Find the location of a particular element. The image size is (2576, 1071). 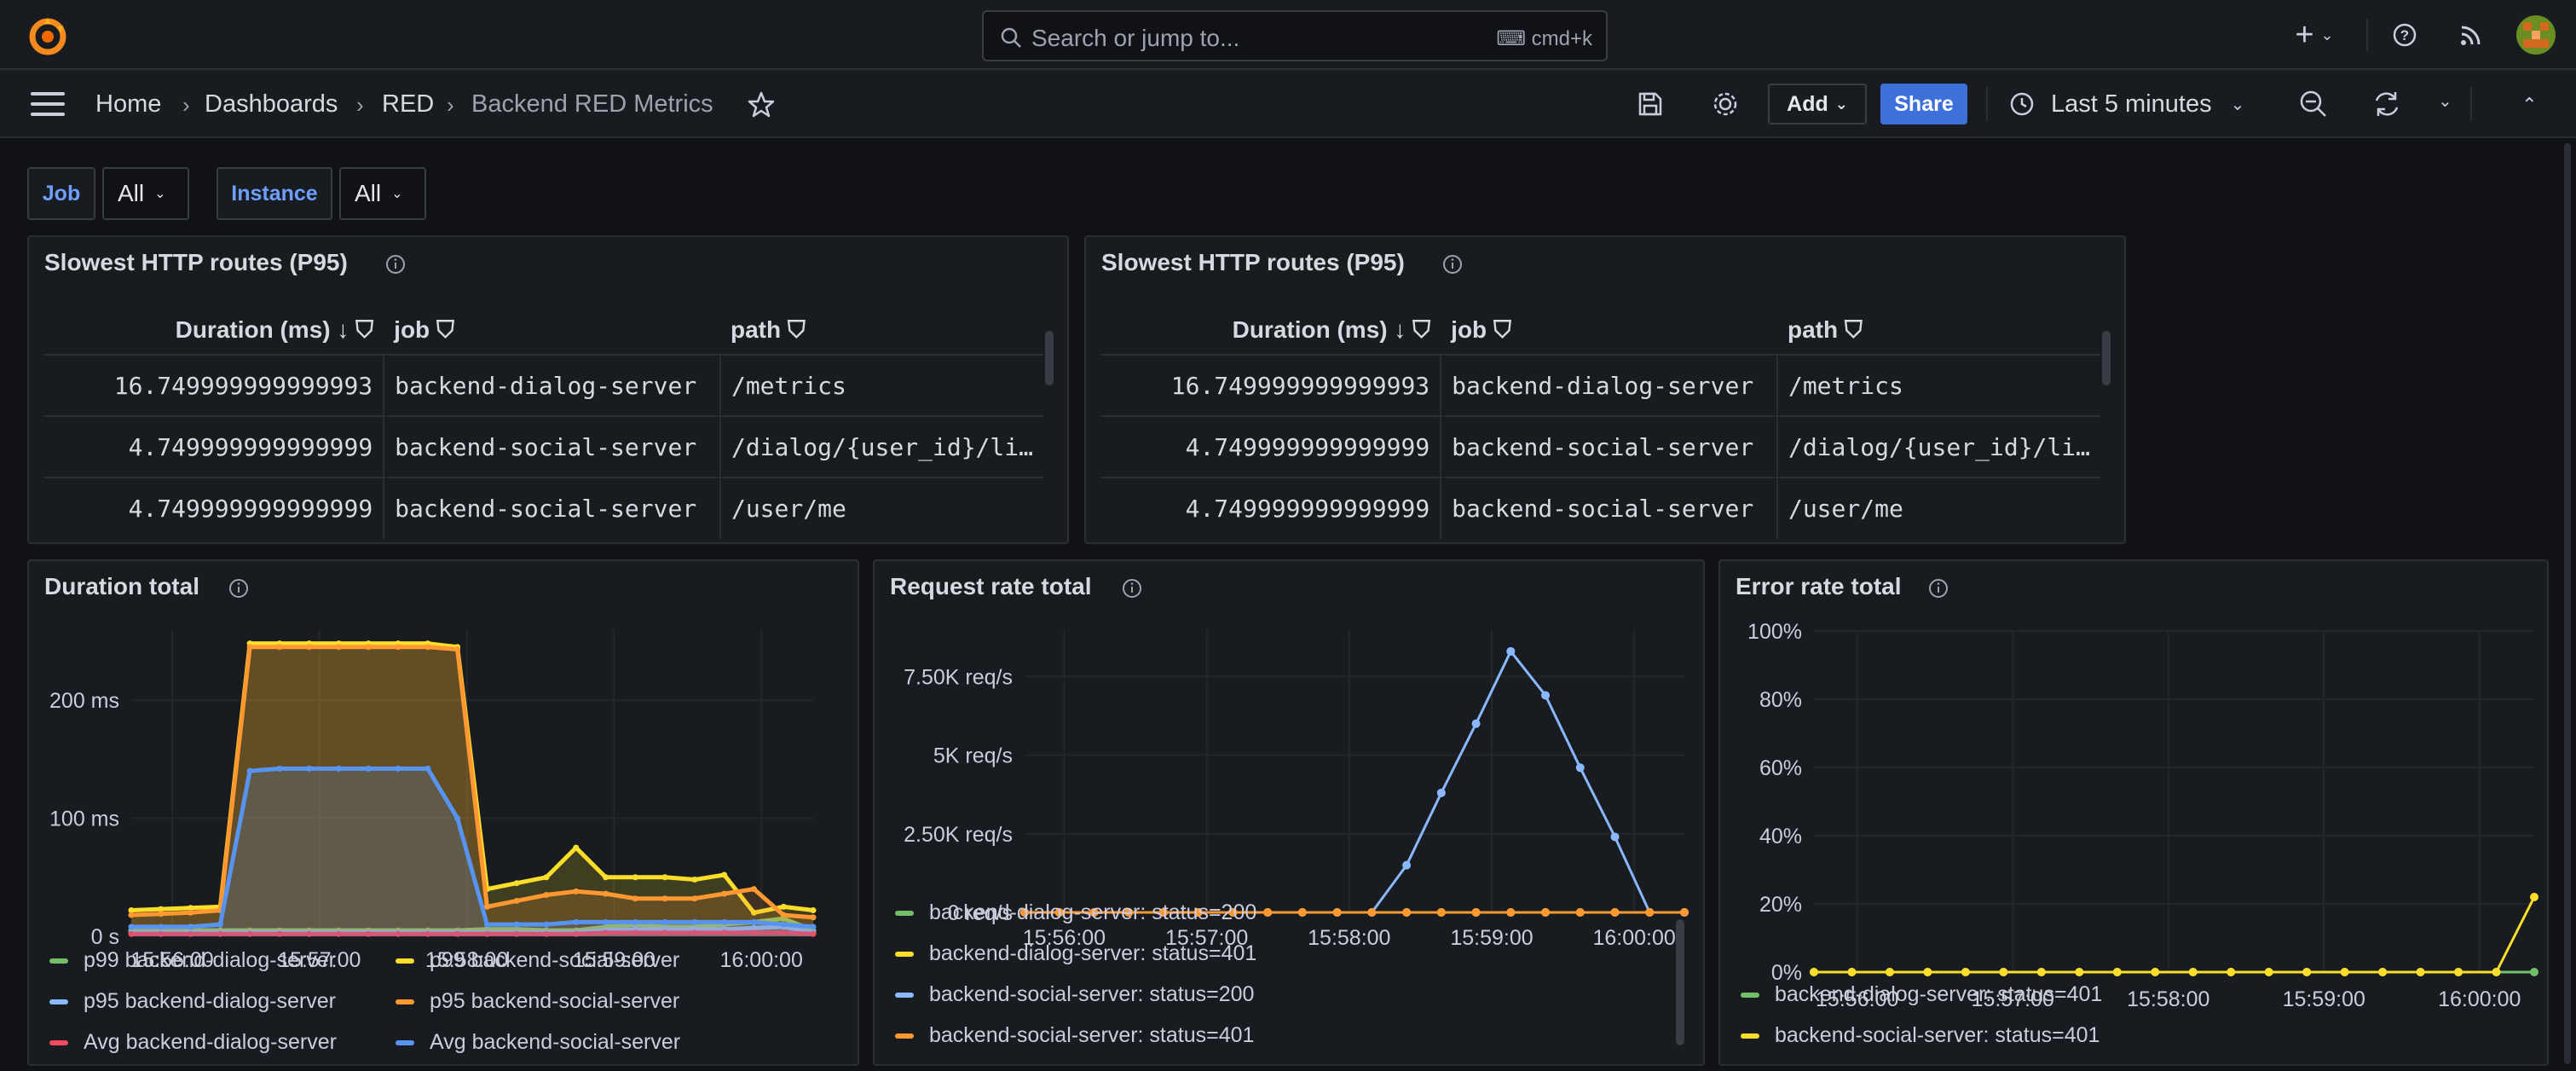

legend-item: Avg backend-dialog-server is located at coordinates (193, 1042).